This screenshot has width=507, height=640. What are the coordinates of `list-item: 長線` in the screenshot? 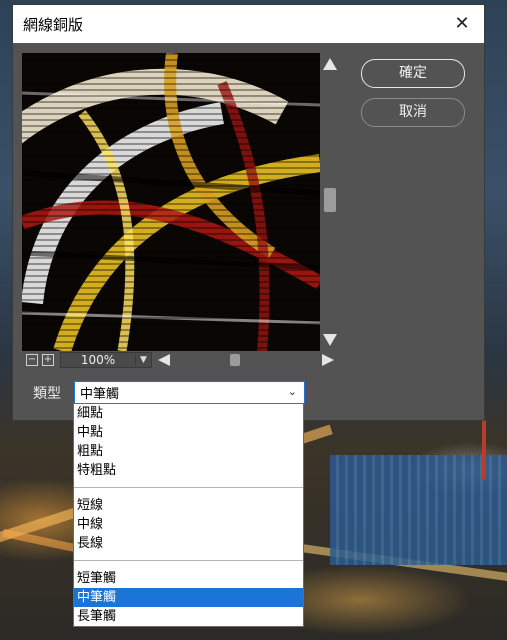 It's located at (188, 543).